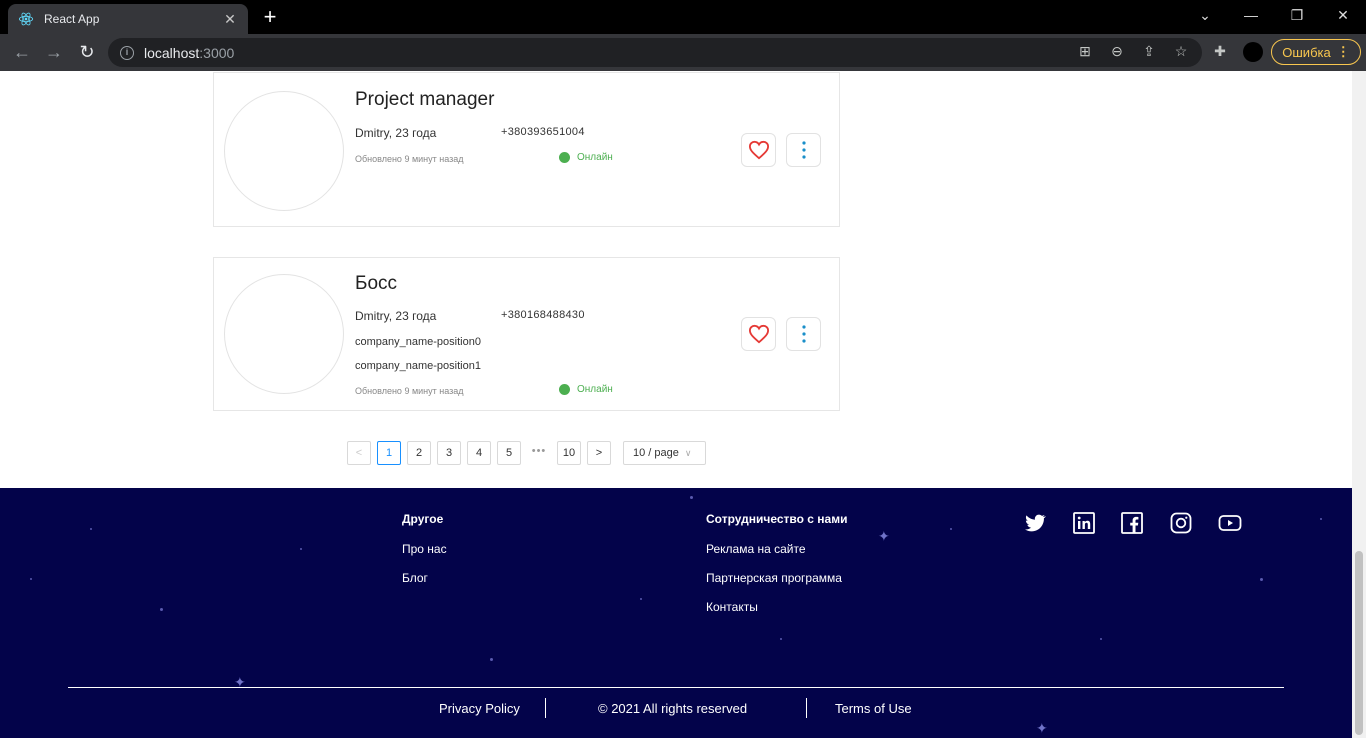  Describe the element at coordinates (479, 453) in the screenshot. I see `pagination-page-4: 4` at that location.